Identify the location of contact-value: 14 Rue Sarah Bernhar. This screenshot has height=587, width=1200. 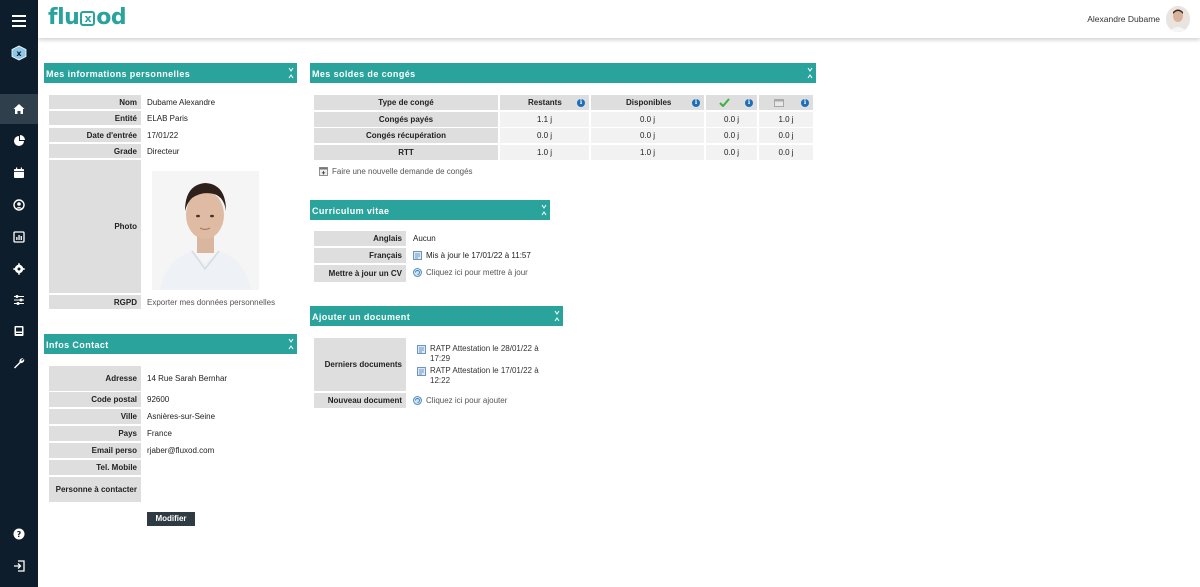
(187, 378).